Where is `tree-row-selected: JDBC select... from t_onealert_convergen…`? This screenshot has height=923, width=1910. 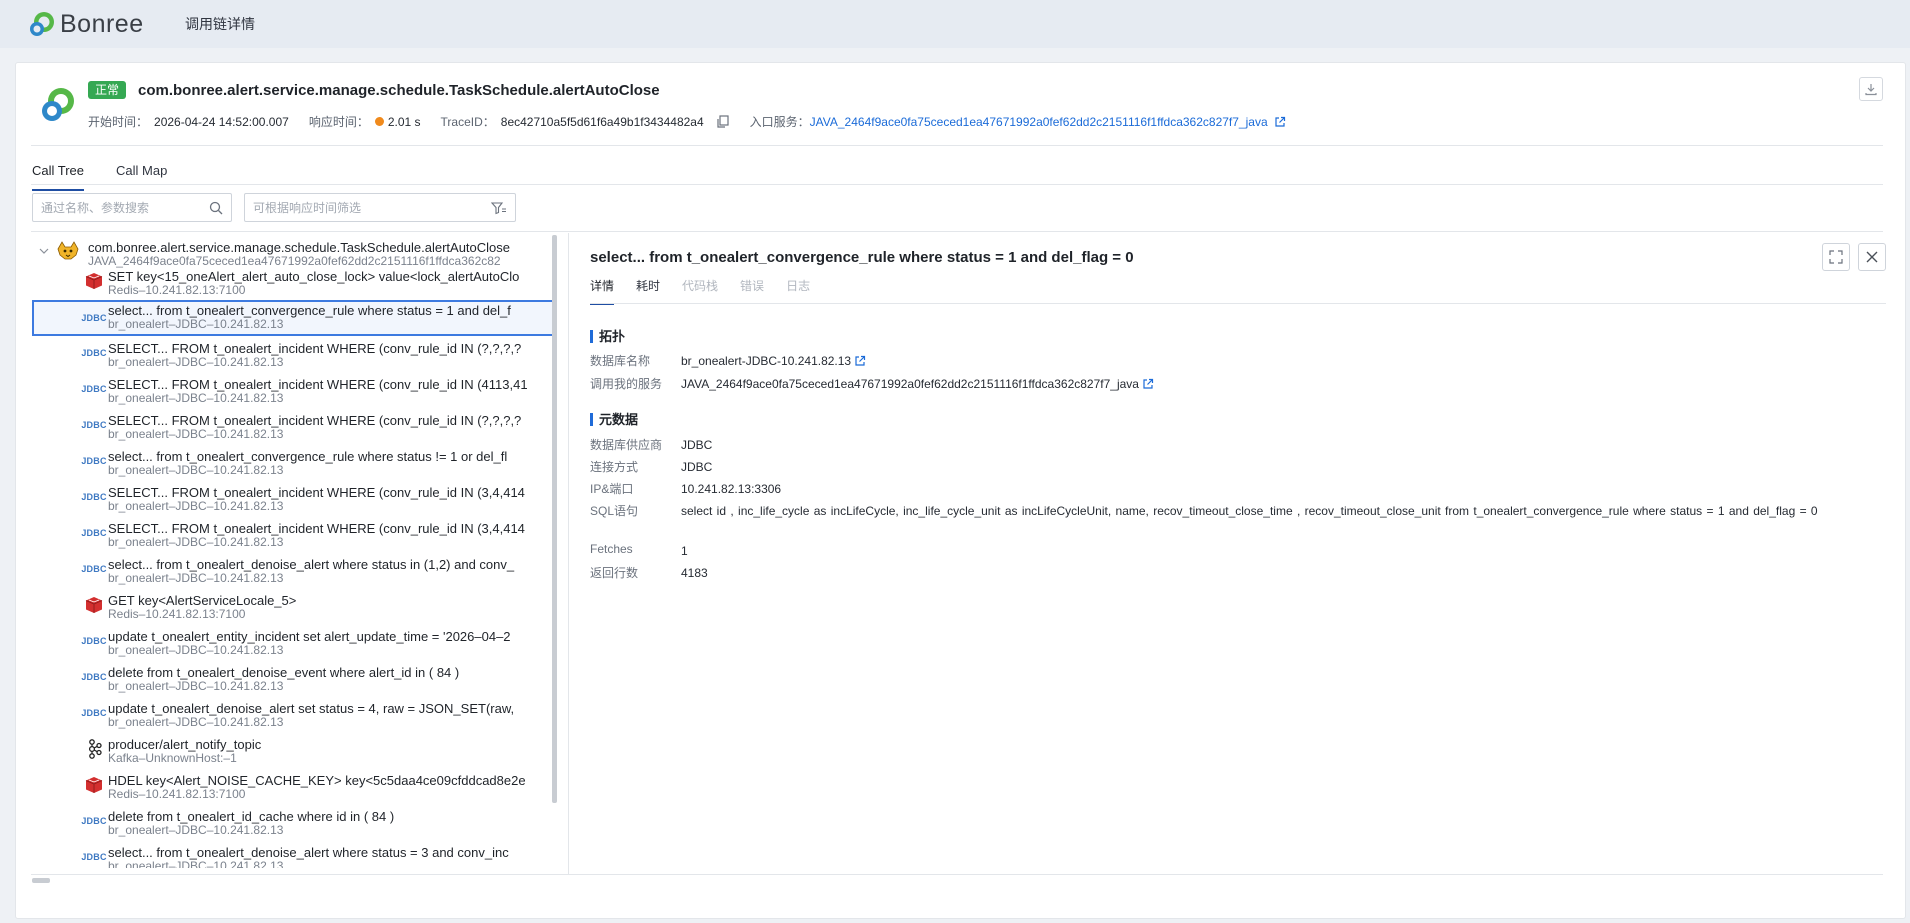
tree-row-selected: JDBC select... from t_onealert_convergen… is located at coordinates (294, 318).